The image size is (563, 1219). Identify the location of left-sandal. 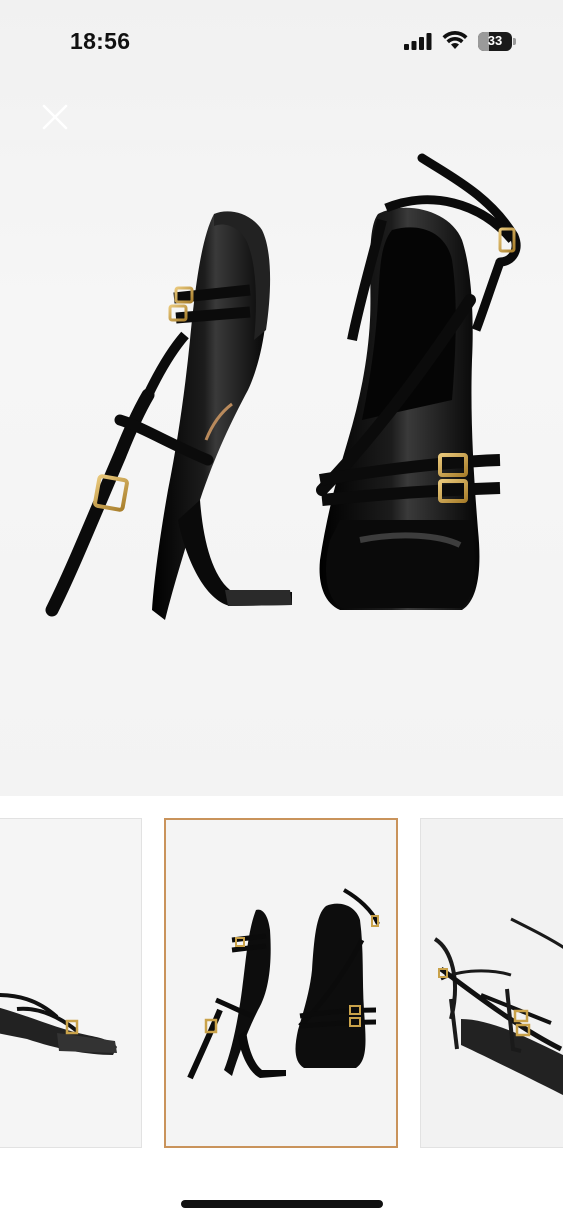
(168, 415).